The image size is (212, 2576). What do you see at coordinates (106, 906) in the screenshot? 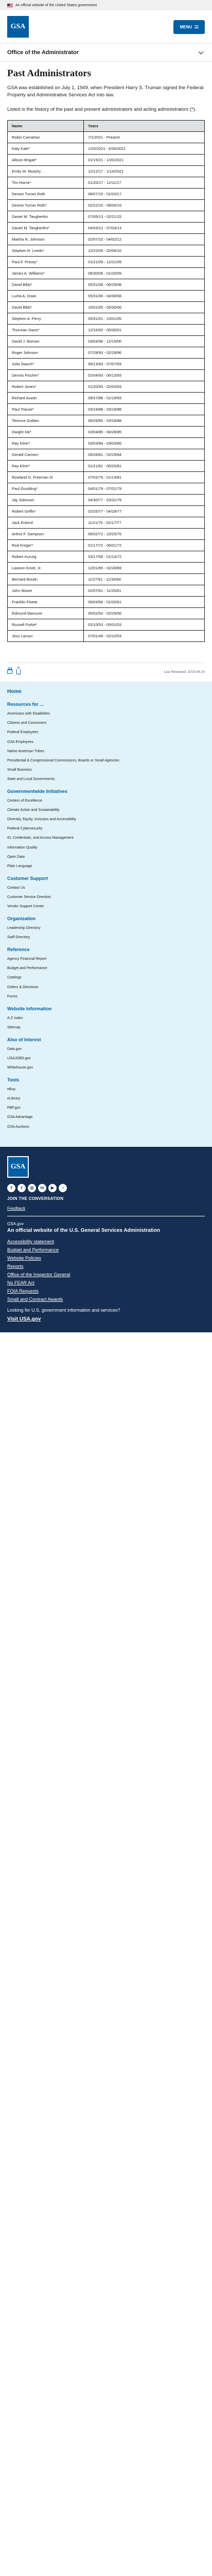
I see `footer-link: Vendor Support Center` at bounding box center [106, 906].